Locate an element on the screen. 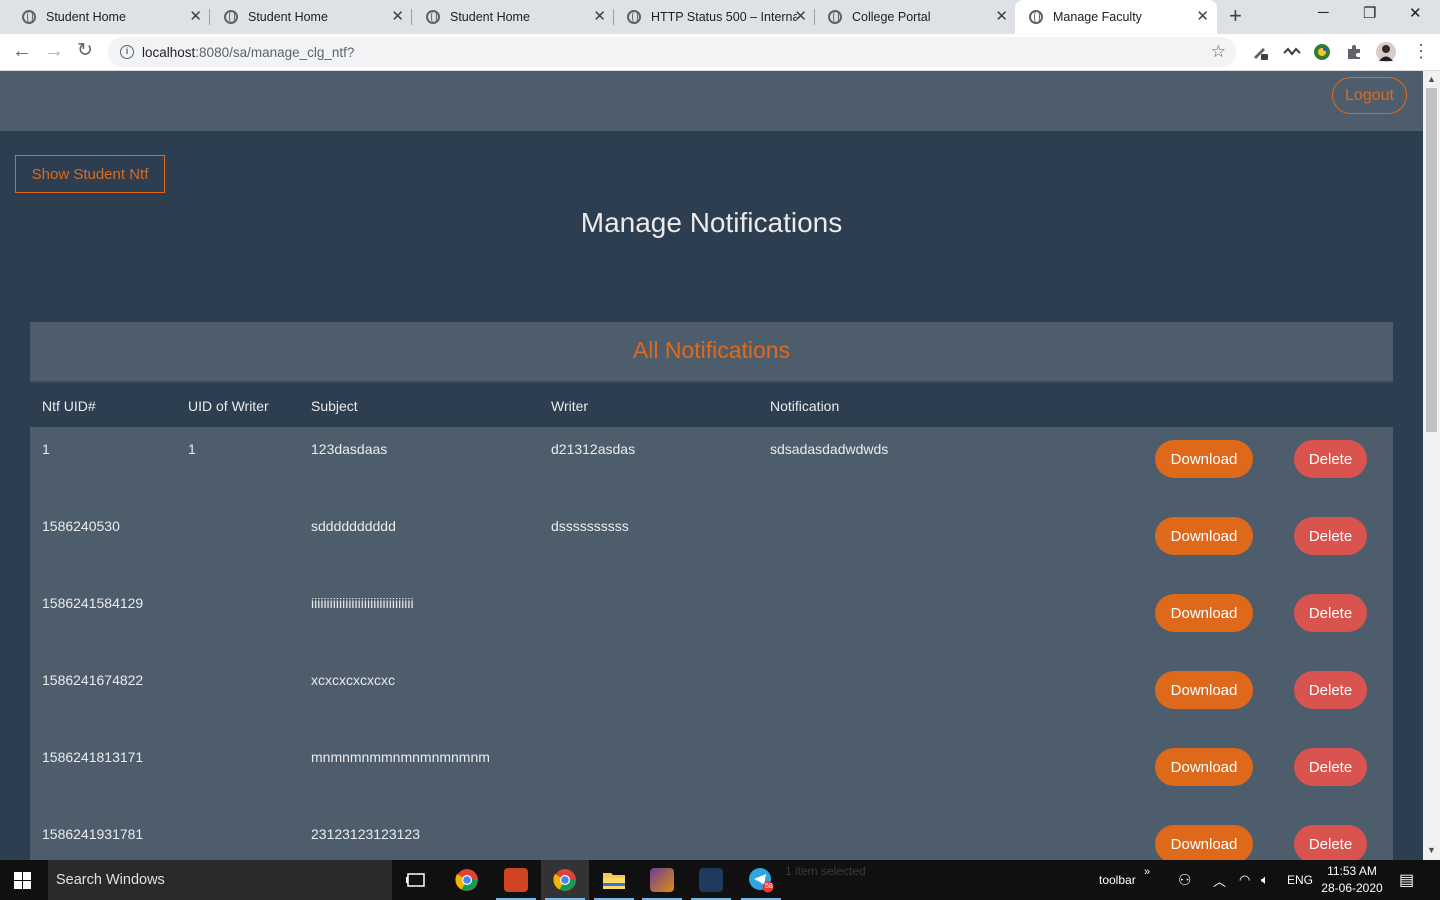  subject-cell: 123dasdaas is located at coordinates (349, 449).